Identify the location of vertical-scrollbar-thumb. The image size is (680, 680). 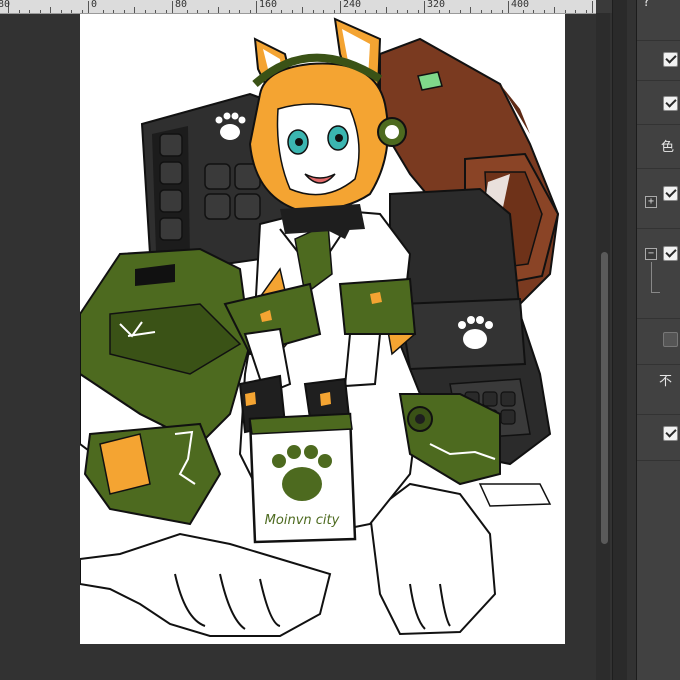
(604, 398).